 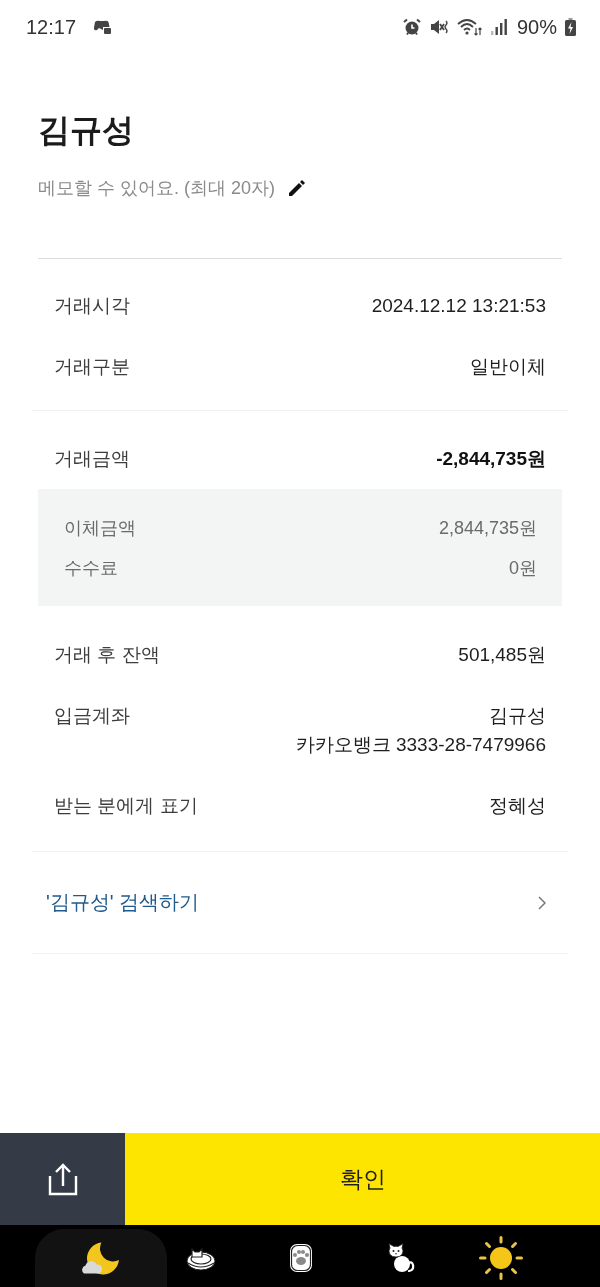 I want to click on battery-percent: 90%, so click(x=536, y=27).